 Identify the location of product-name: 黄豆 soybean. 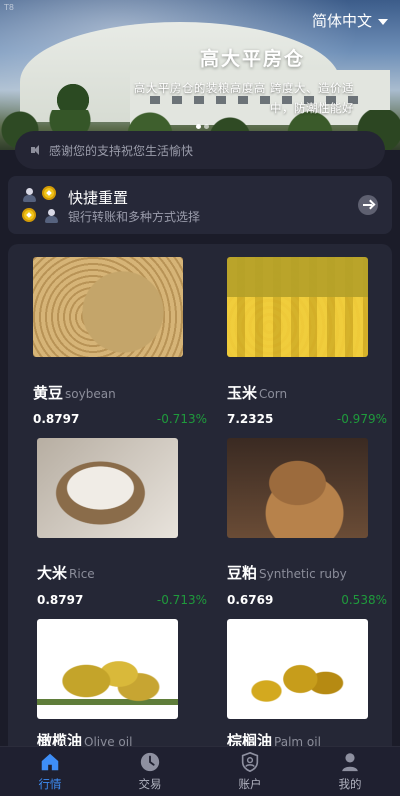
(74, 392).